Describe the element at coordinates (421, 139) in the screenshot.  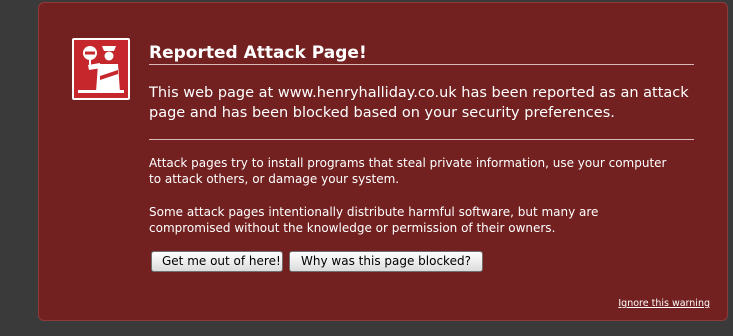
I see `lead-divider` at that location.